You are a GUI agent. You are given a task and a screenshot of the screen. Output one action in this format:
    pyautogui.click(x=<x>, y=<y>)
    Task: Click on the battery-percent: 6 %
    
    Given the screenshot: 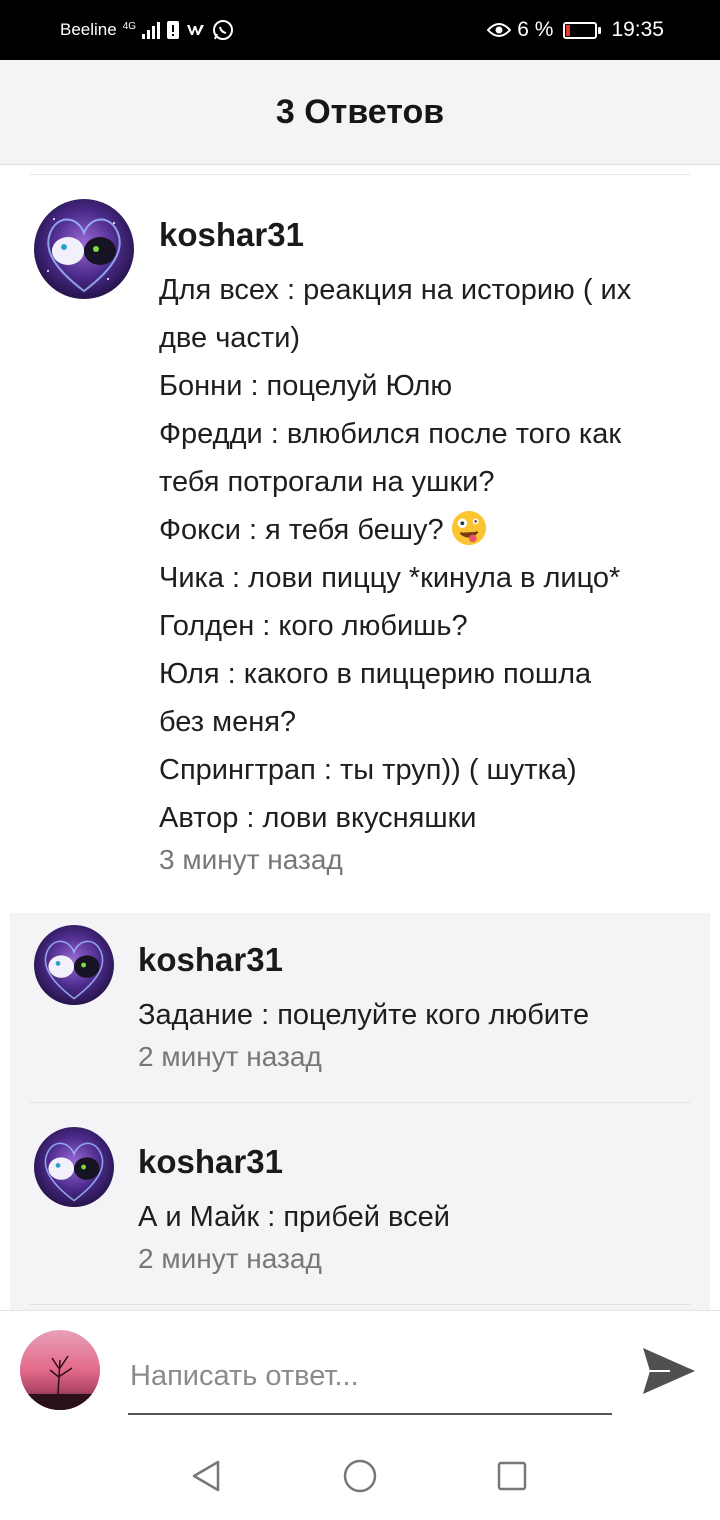 What is the action you would take?
    pyautogui.click(x=535, y=29)
    